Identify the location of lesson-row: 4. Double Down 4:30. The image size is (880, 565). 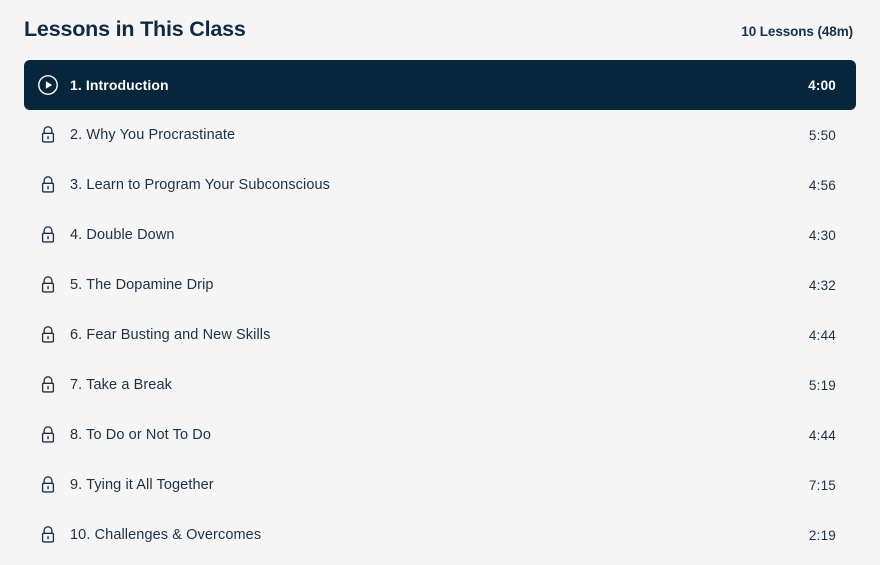
(440, 235).